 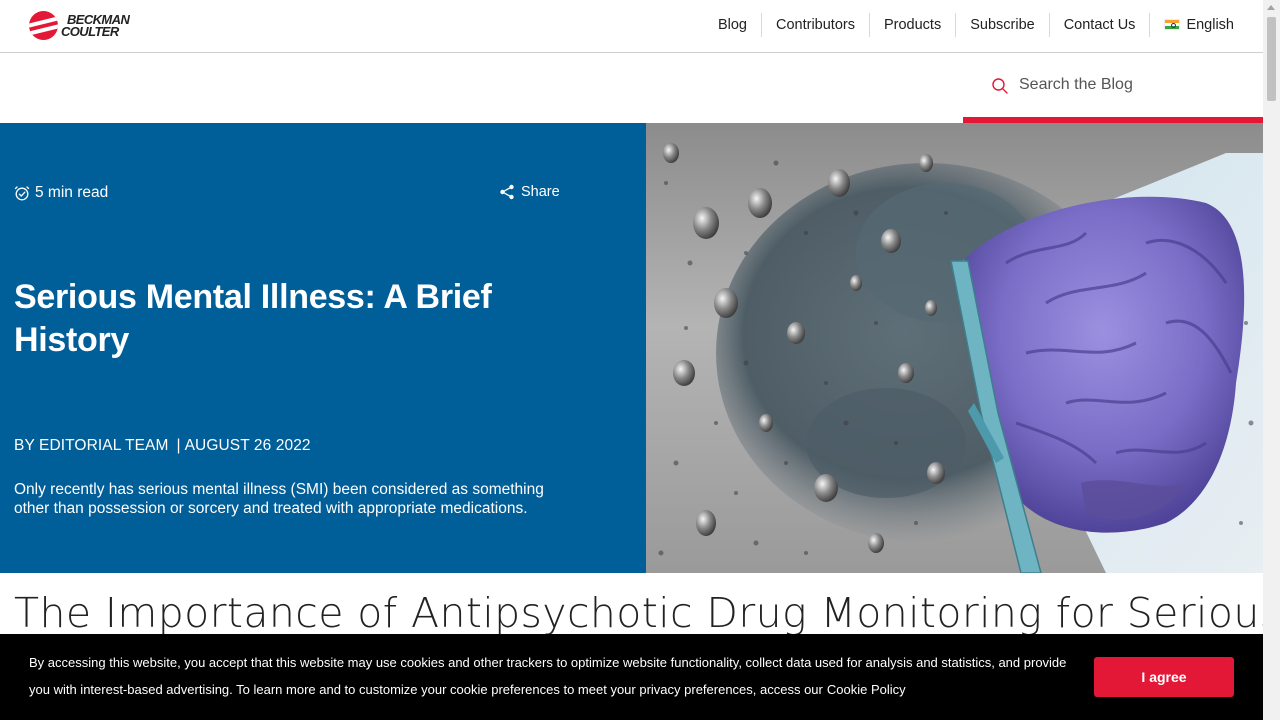 What do you see at coordinates (72, 192) in the screenshot?
I see `read-time-label: 5 min read` at bounding box center [72, 192].